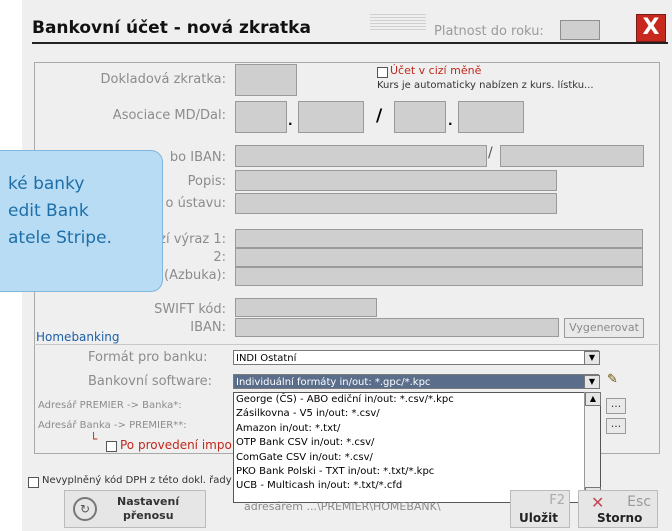  I want to click on dph-checkbox, so click(33, 482).